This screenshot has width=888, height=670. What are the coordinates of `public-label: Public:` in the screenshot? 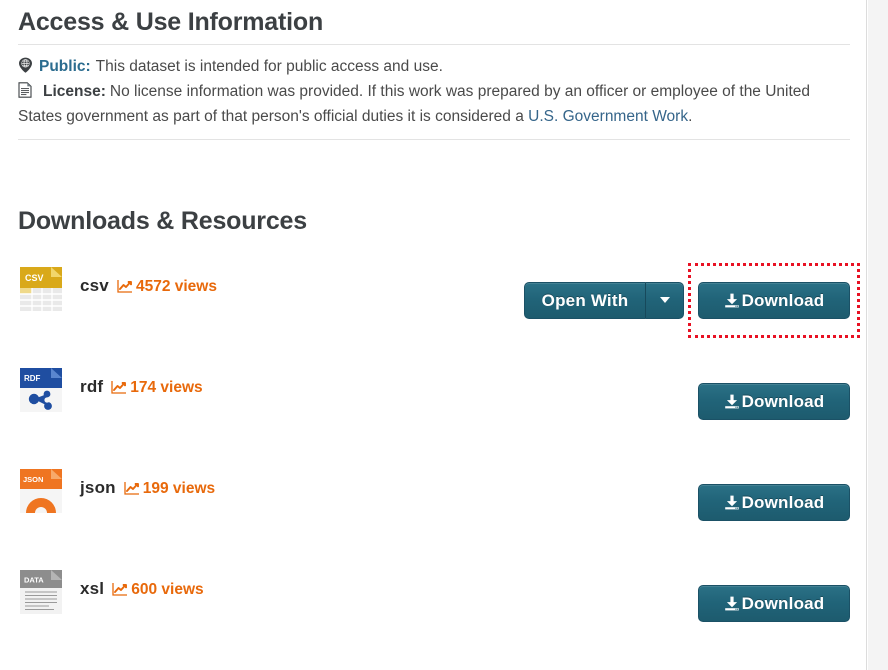 It's located at (65, 66).